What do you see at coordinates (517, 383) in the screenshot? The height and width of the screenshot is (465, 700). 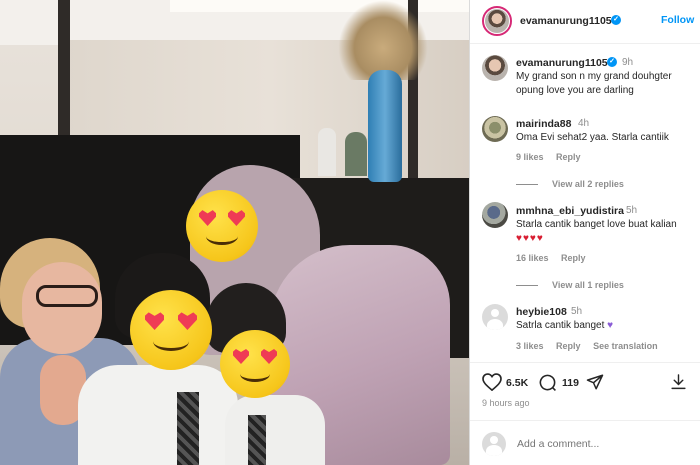 I see `like-count: 6.5K` at bounding box center [517, 383].